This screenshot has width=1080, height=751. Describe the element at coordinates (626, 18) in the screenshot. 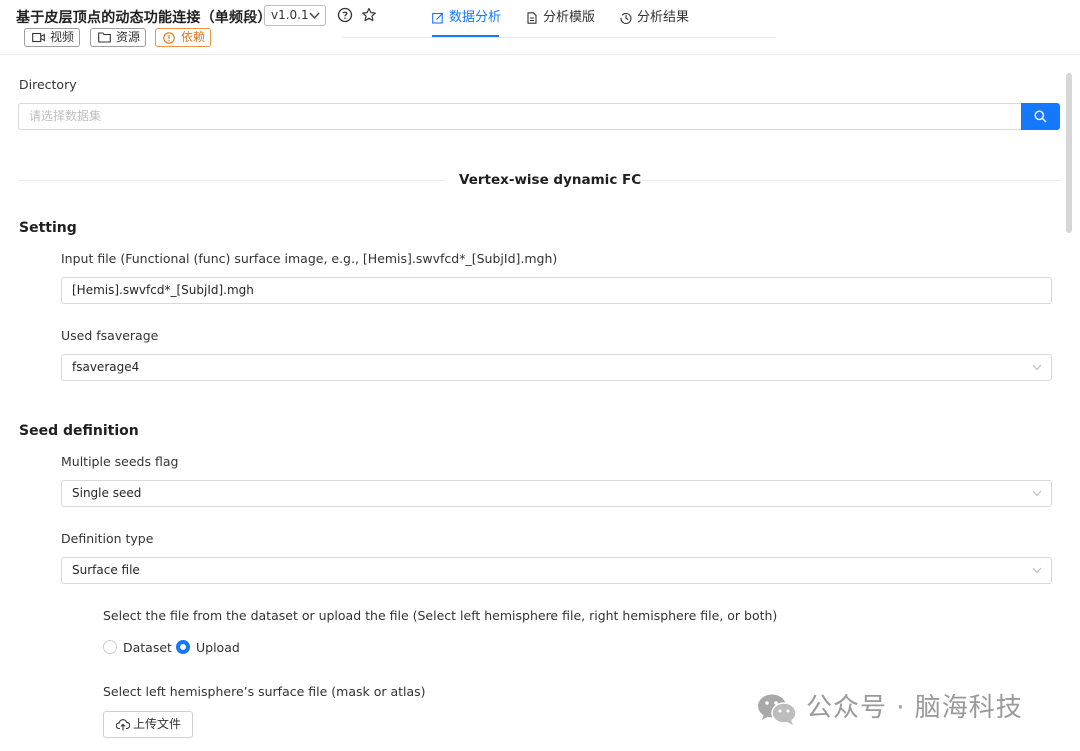

I see `history-icon` at that location.